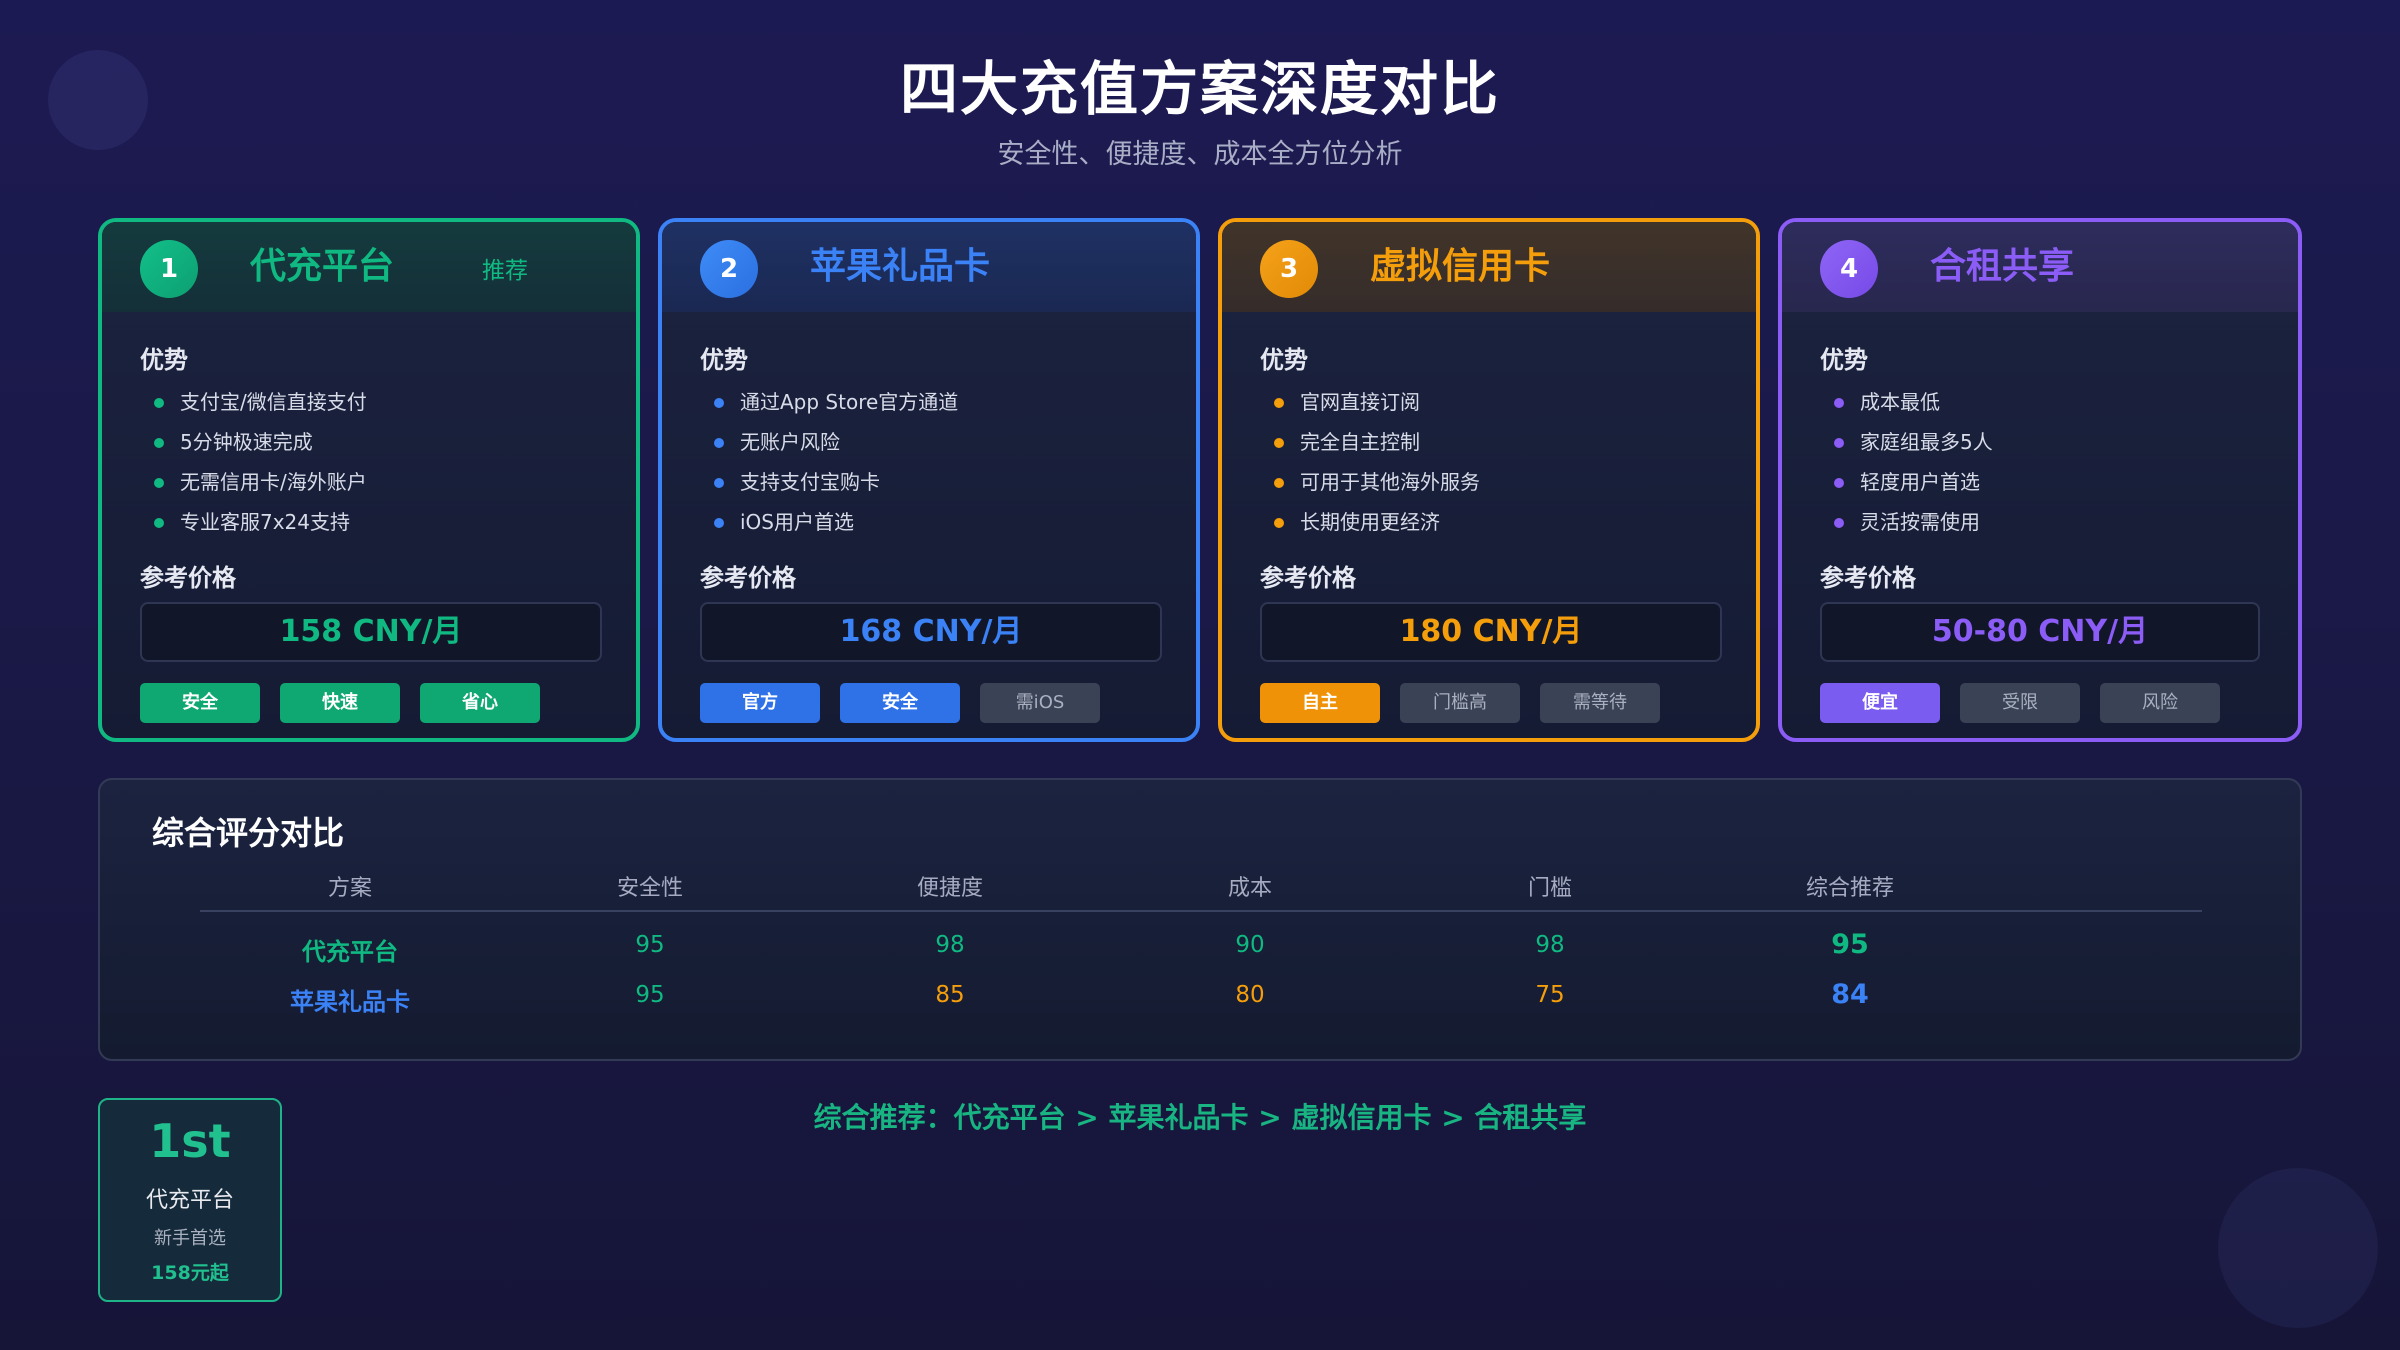 This screenshot has width=2400, height=1350. Describe the element at coordinates (649, 888) in the screenshot. I see `column-header-security: 安全性` at that location.